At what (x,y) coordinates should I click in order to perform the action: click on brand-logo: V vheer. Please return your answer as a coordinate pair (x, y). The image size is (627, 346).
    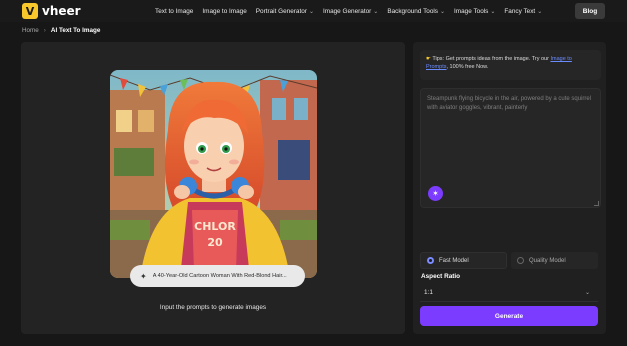
    Looking at the image, I should click on (51, 11).